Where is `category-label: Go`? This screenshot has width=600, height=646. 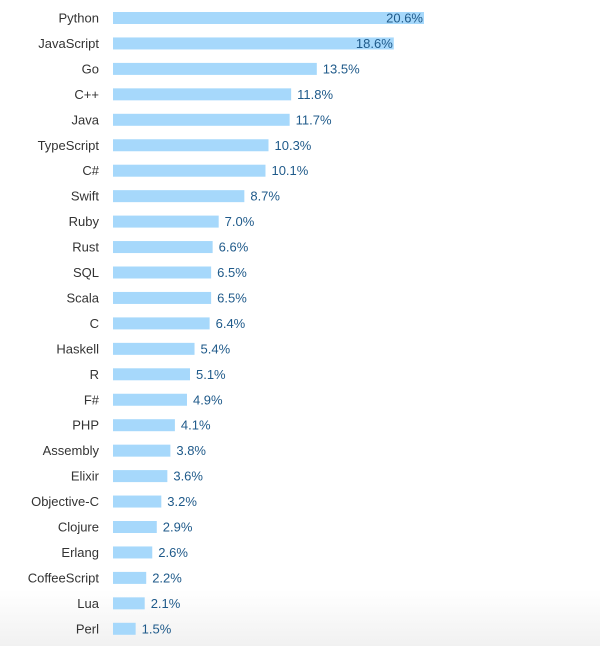 category-label: Go is located at coordinates (90, 68).